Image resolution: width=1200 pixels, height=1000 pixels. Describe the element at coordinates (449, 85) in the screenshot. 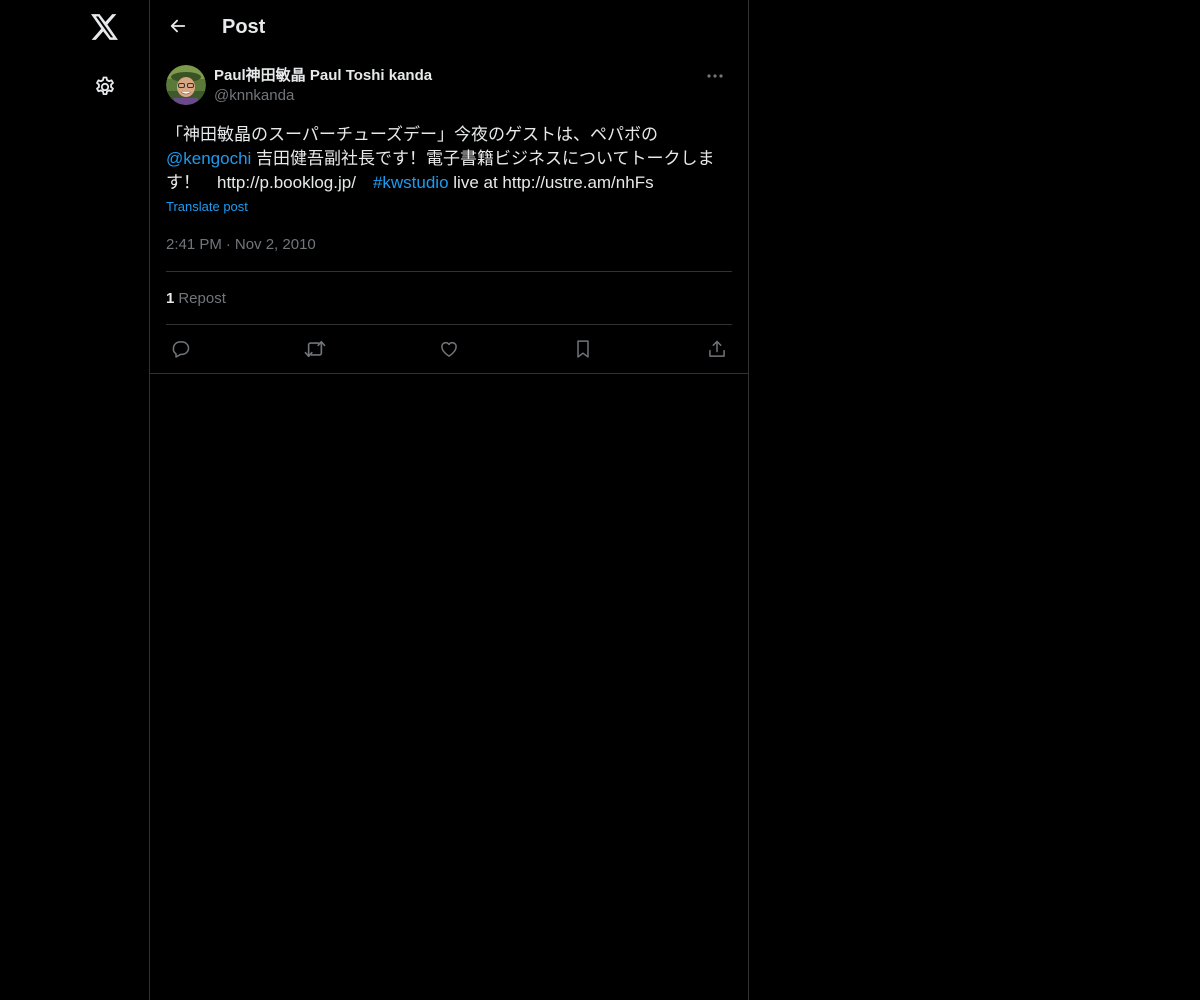

I see `author-row: Paul神田敏晶 Paul Toshi kanda @knnkanda` at that location.